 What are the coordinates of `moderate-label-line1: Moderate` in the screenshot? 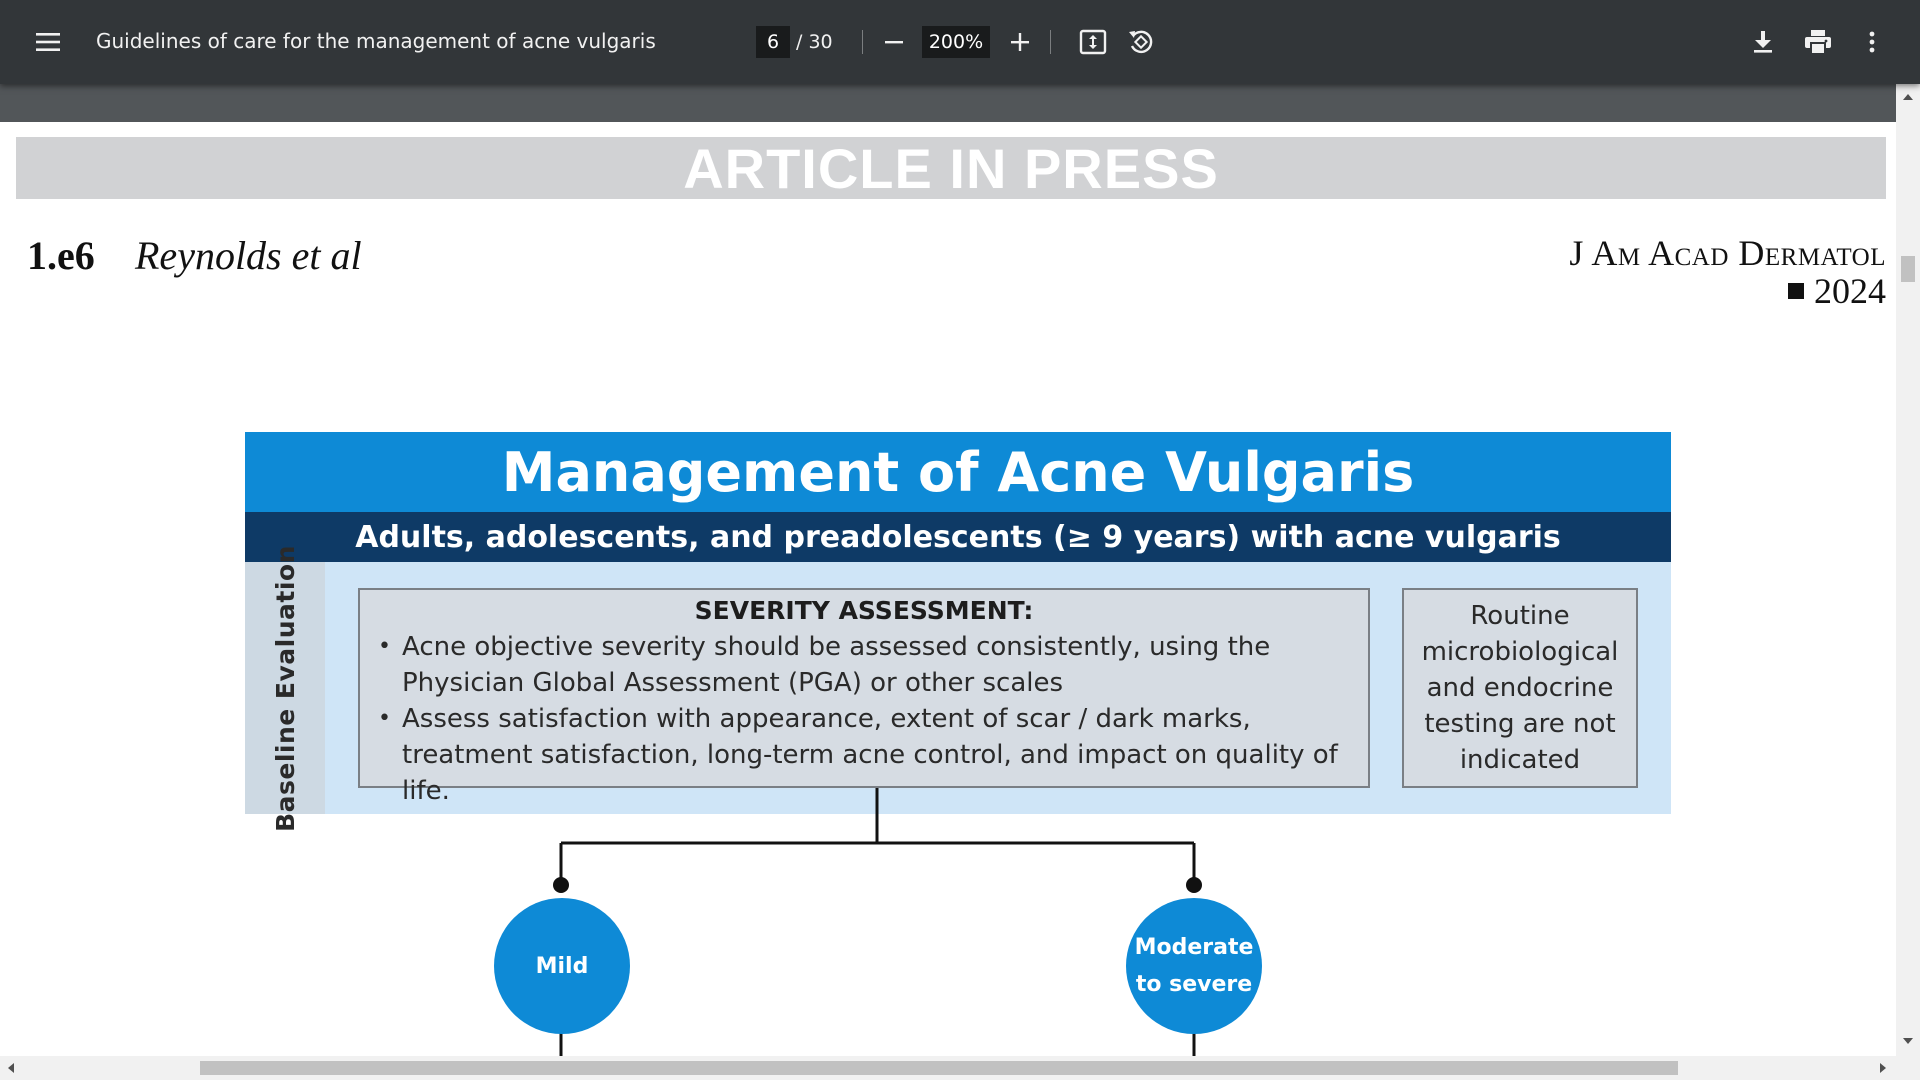 It's located at (1194, 947).